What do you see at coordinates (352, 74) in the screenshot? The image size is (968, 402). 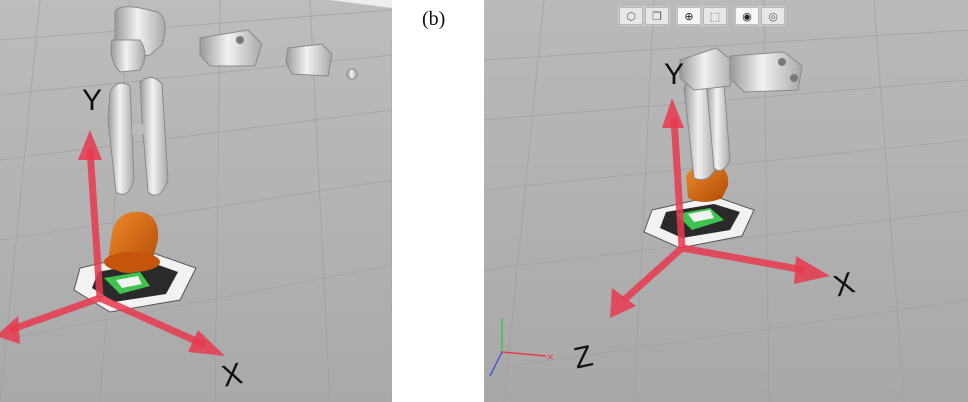 I see `robot-flange` at bounding box center [352, 74].